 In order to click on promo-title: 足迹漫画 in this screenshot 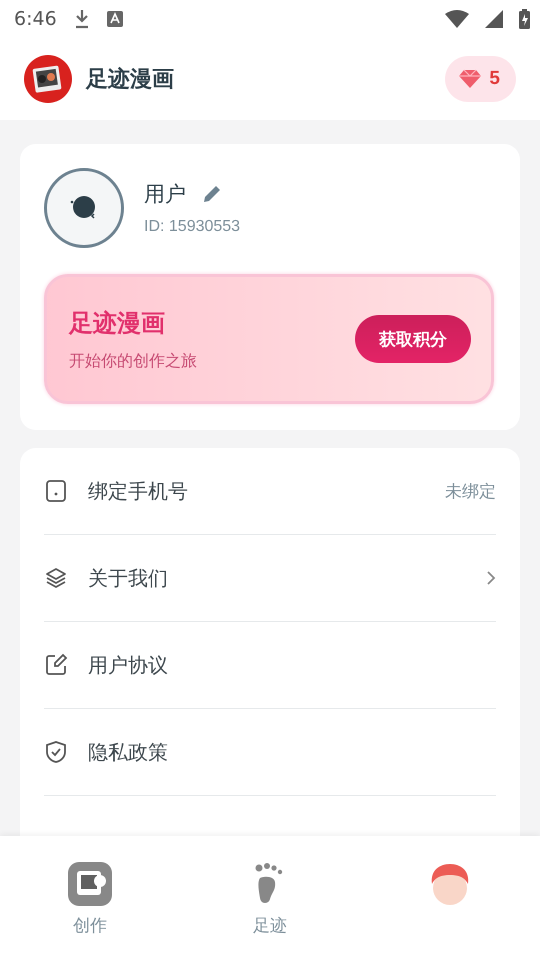, I will do `click(117, 323)`.